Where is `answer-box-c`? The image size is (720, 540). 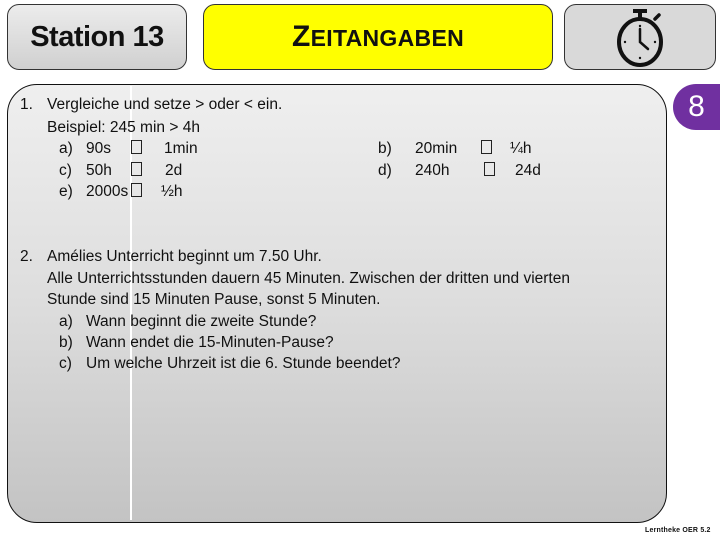 answer-box-c is located at coordinates (136, 169).